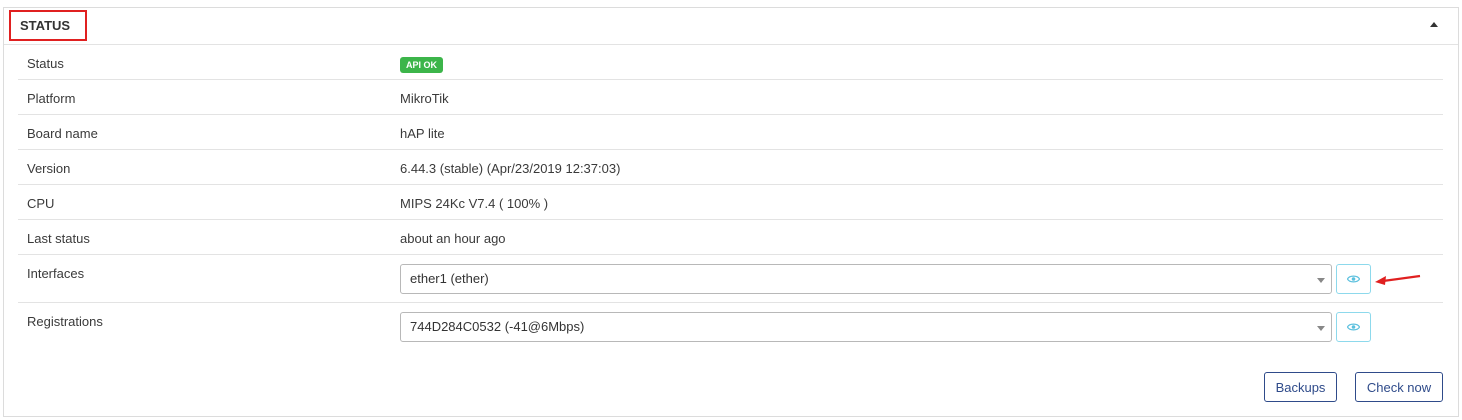 The image size is (1462, 420). Describe the element at coordinates (45, 63) in the screenshot. I see `status-label: Status` at that location.